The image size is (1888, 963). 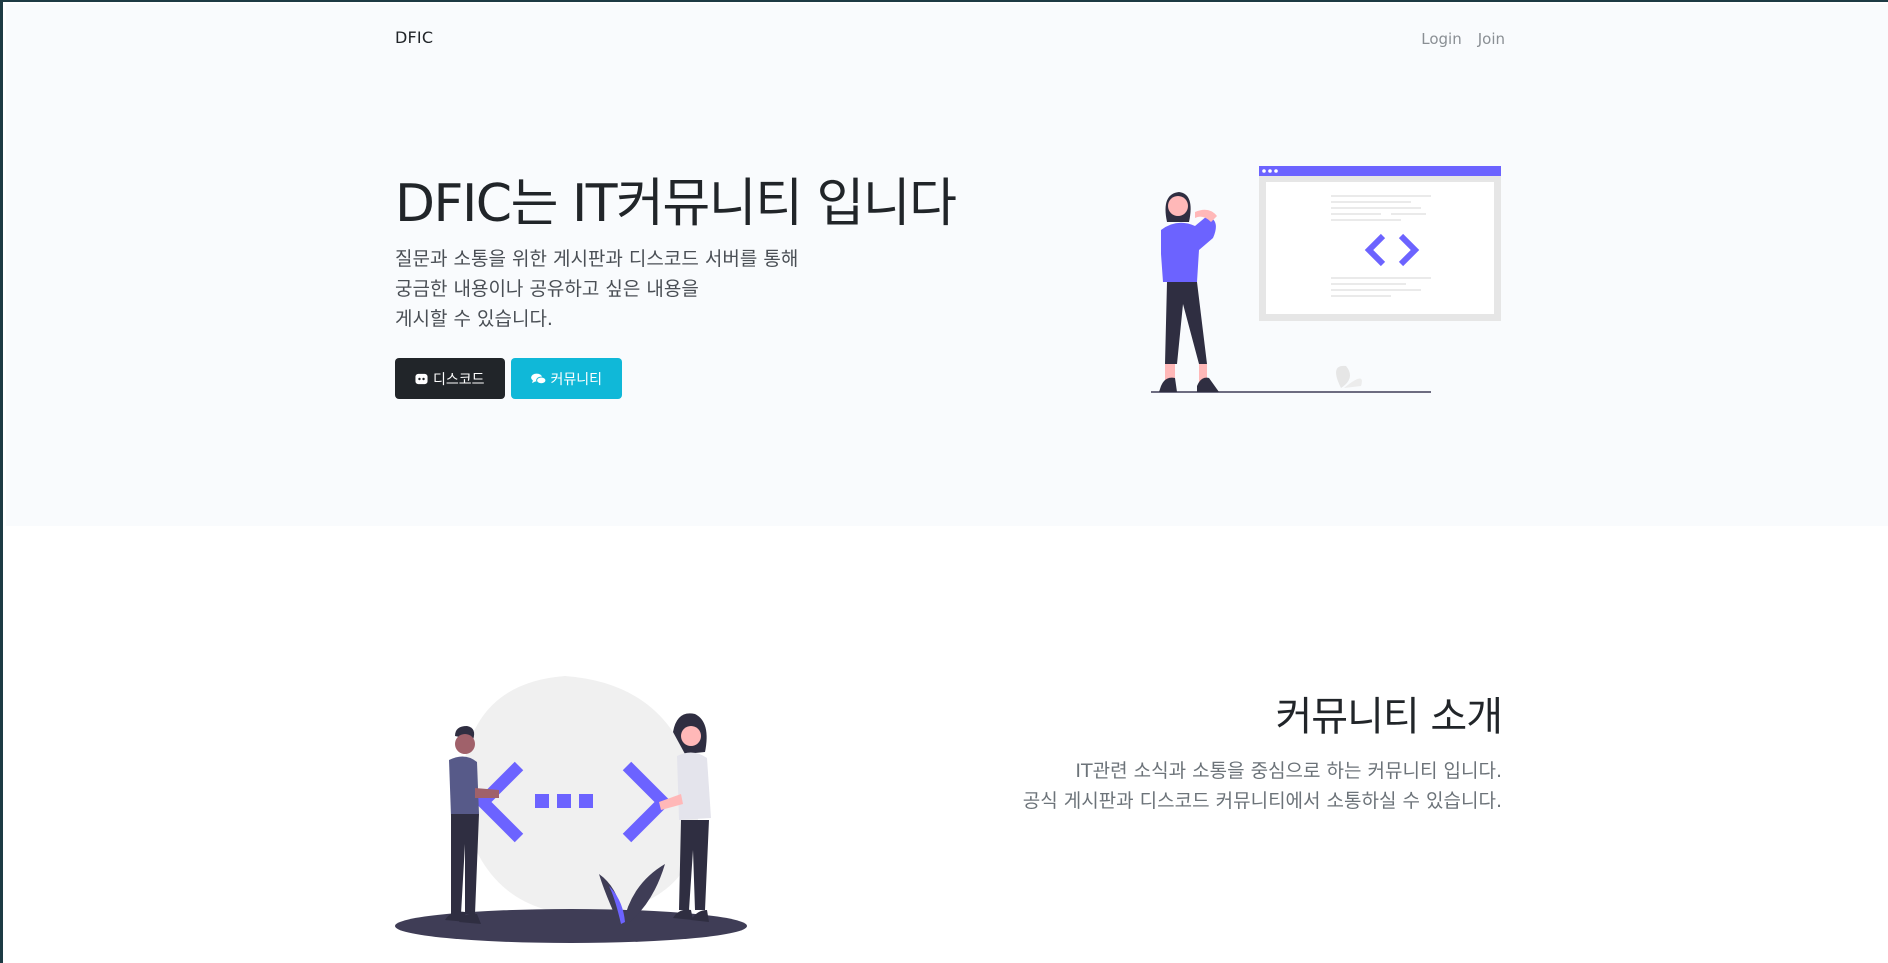 What do you see at coordinates (1441, 39) in the screenshot?
I see `login-link: Login` at bounding box center [1441, 39].